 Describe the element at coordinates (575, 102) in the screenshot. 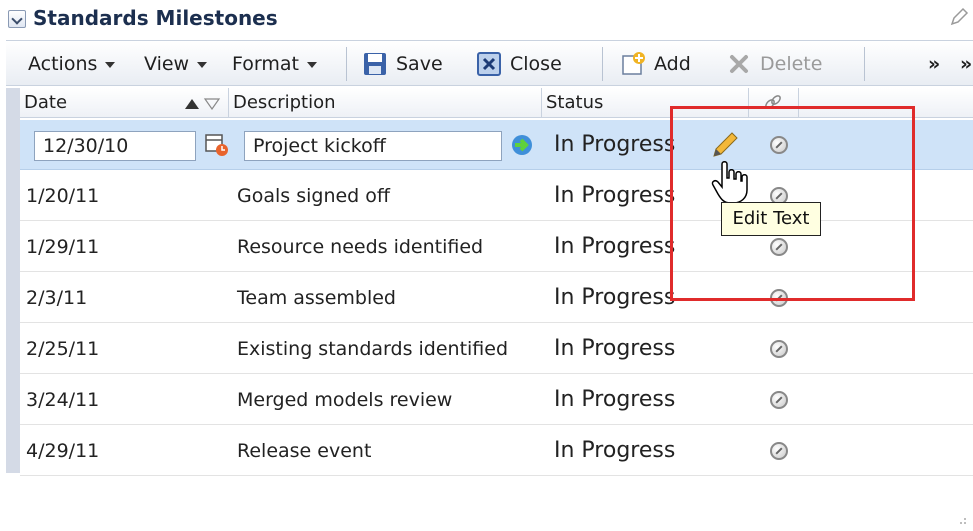

I see `column-header-status-label: Status` at that location.